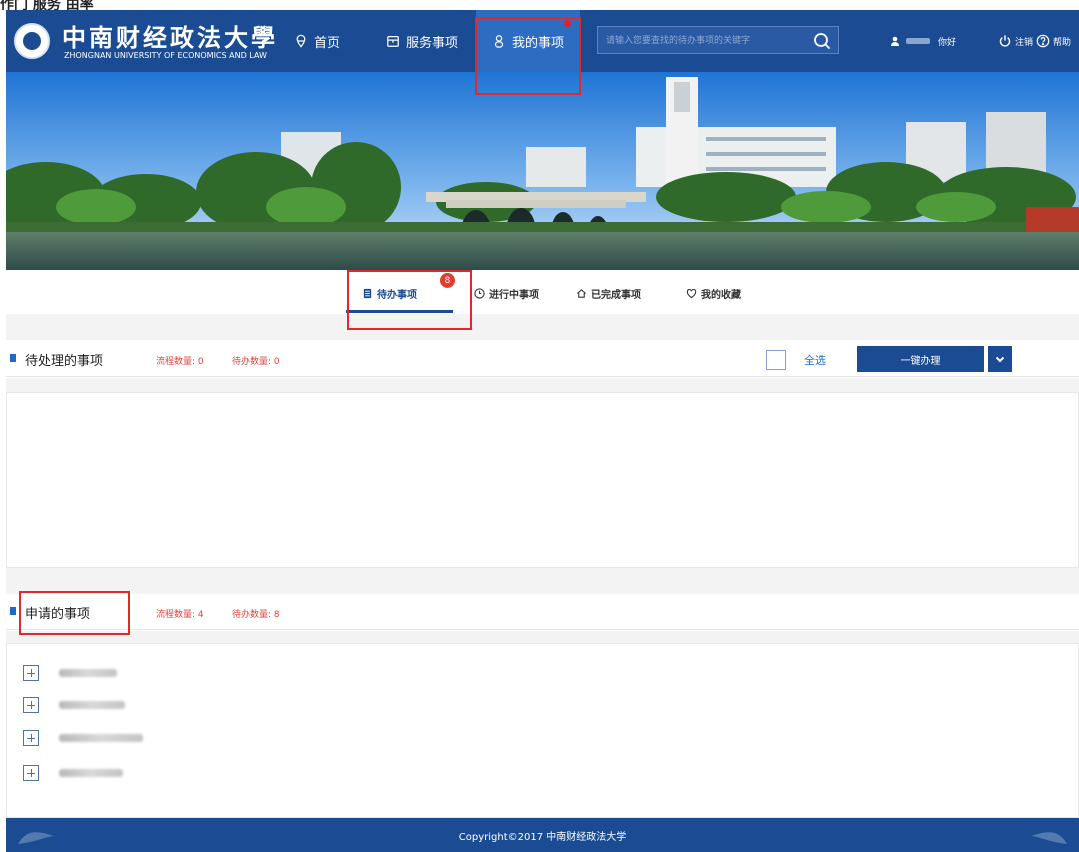 The image size is (1079, 852). What do you see at coordinates (542, 612) in the screenshot?
I see `applied-section-header: 申请的事项 流程数量: 4 待办数量: 8` at bounding box center [542, 612].